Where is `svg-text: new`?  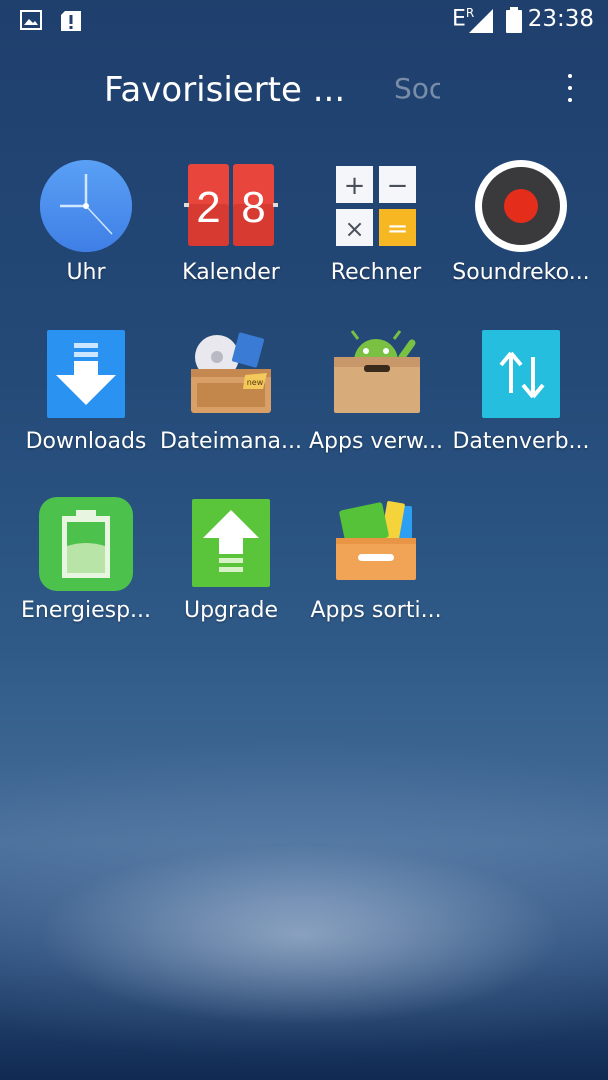
svg-text: new is located at coordinates (255, 382).